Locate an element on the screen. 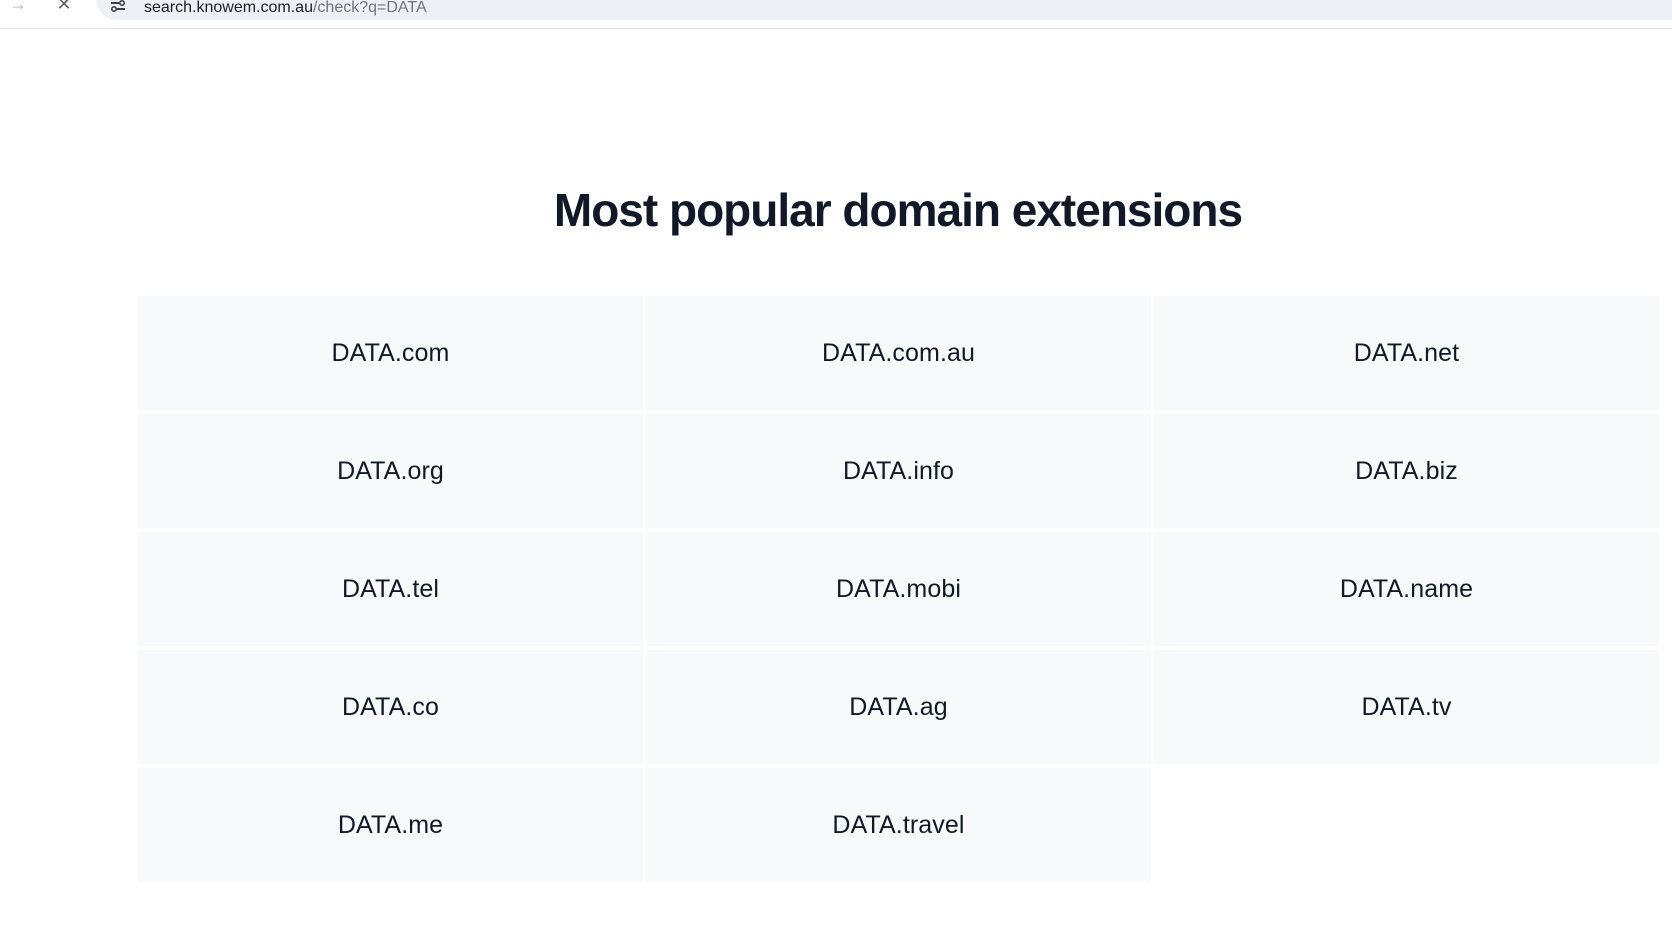 The image size is (1672, 941). domain-extension-item: DATA.travel is located at coordinates (898, 825).